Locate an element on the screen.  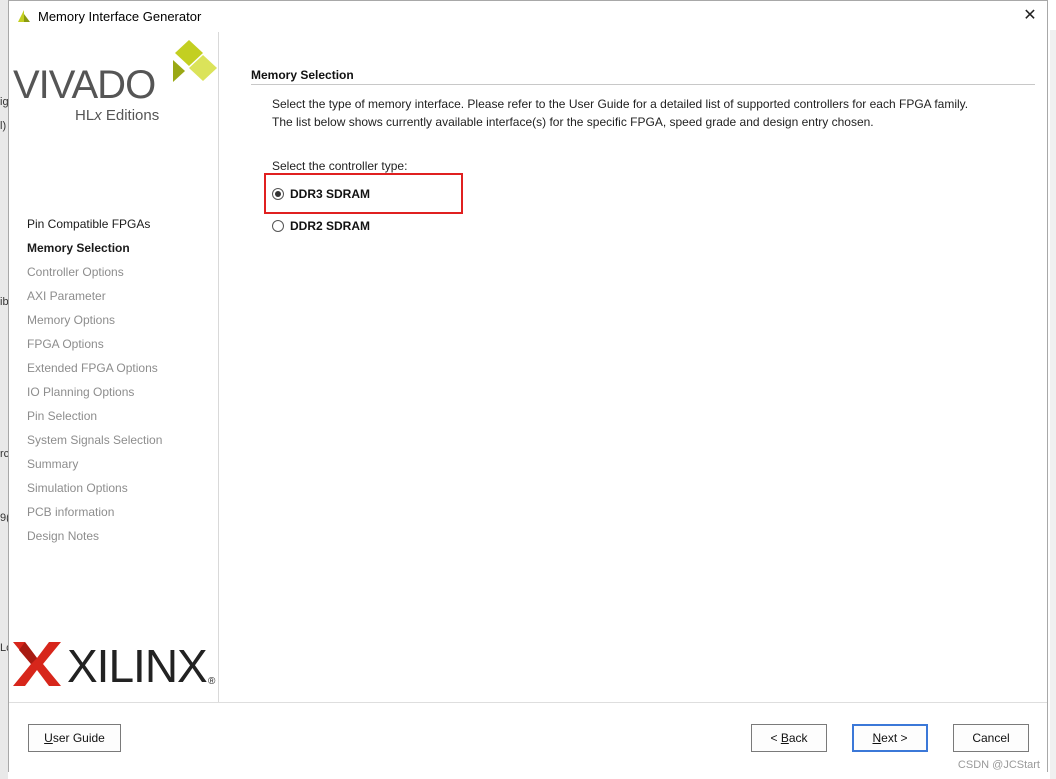
window-title: Memory Interface Generator is located at coordinates (120, 16).